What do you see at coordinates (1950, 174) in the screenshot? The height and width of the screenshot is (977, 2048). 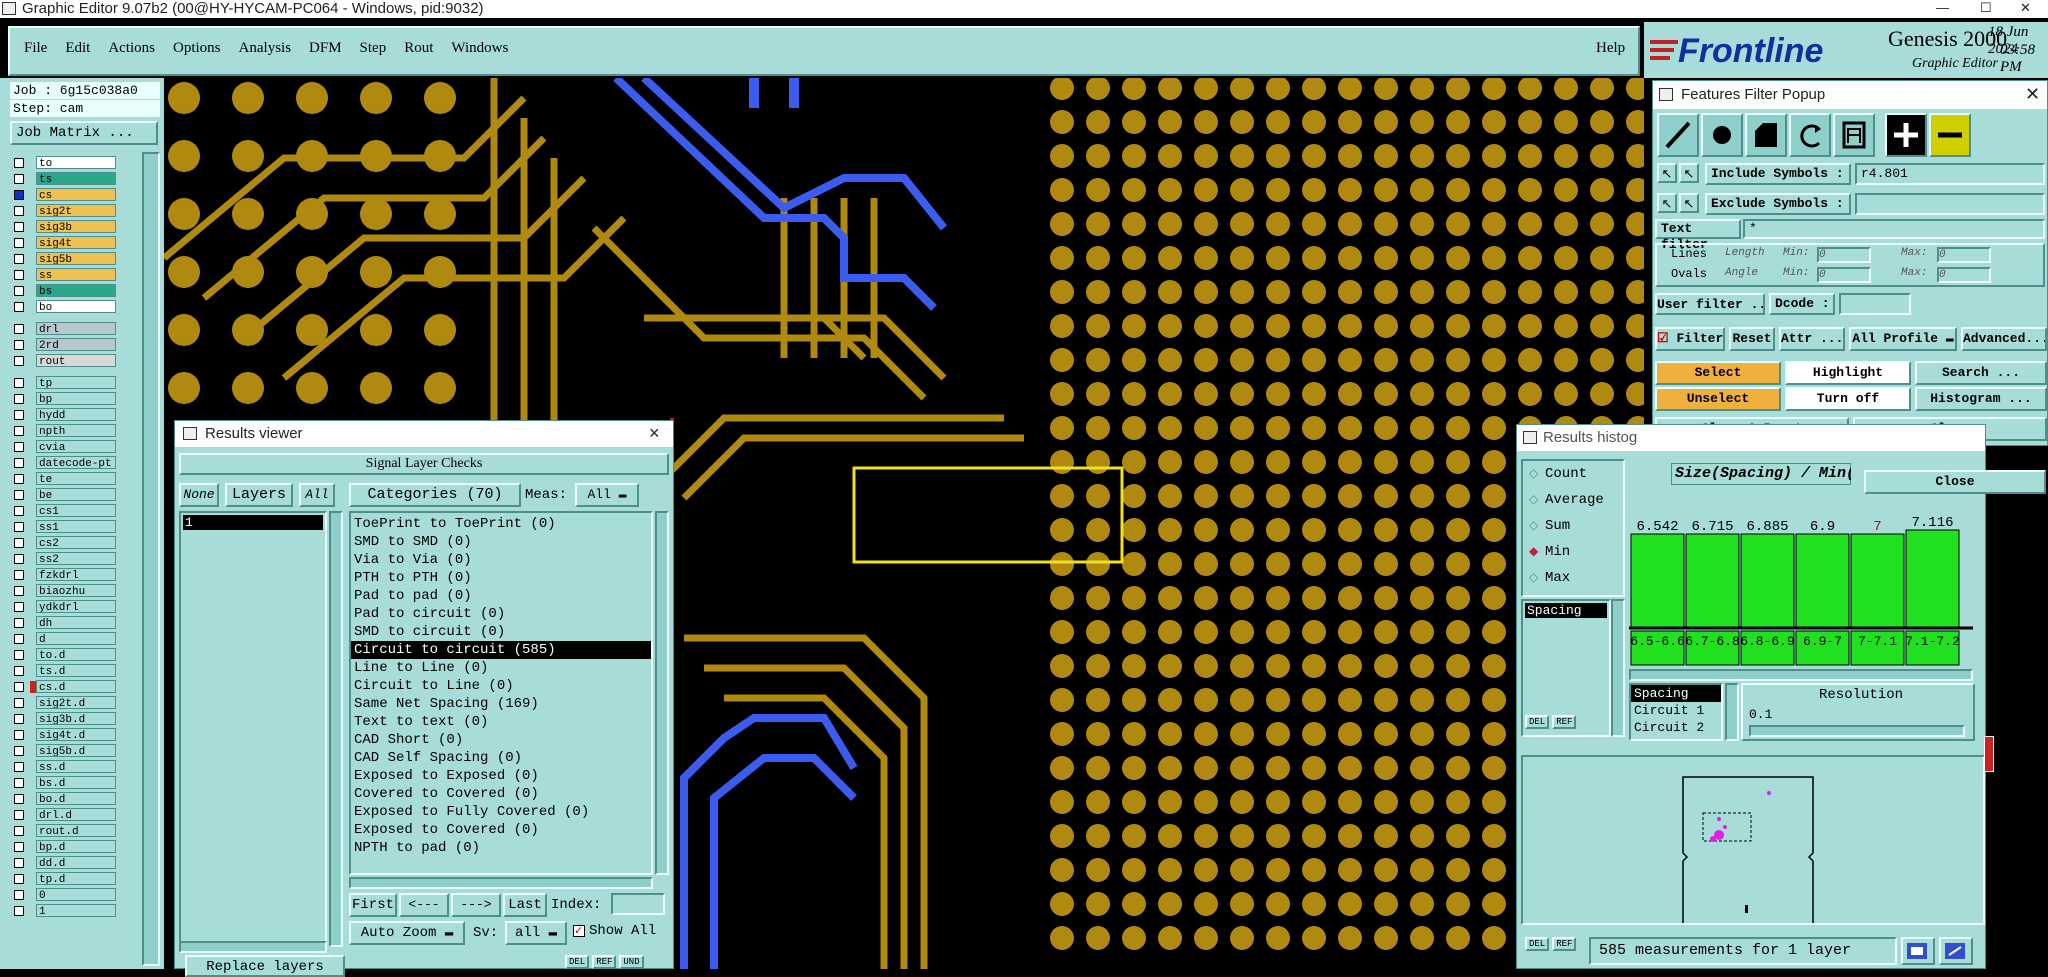 I see `include-symbols-input: r4.801` at bounding box center [1950, 174].